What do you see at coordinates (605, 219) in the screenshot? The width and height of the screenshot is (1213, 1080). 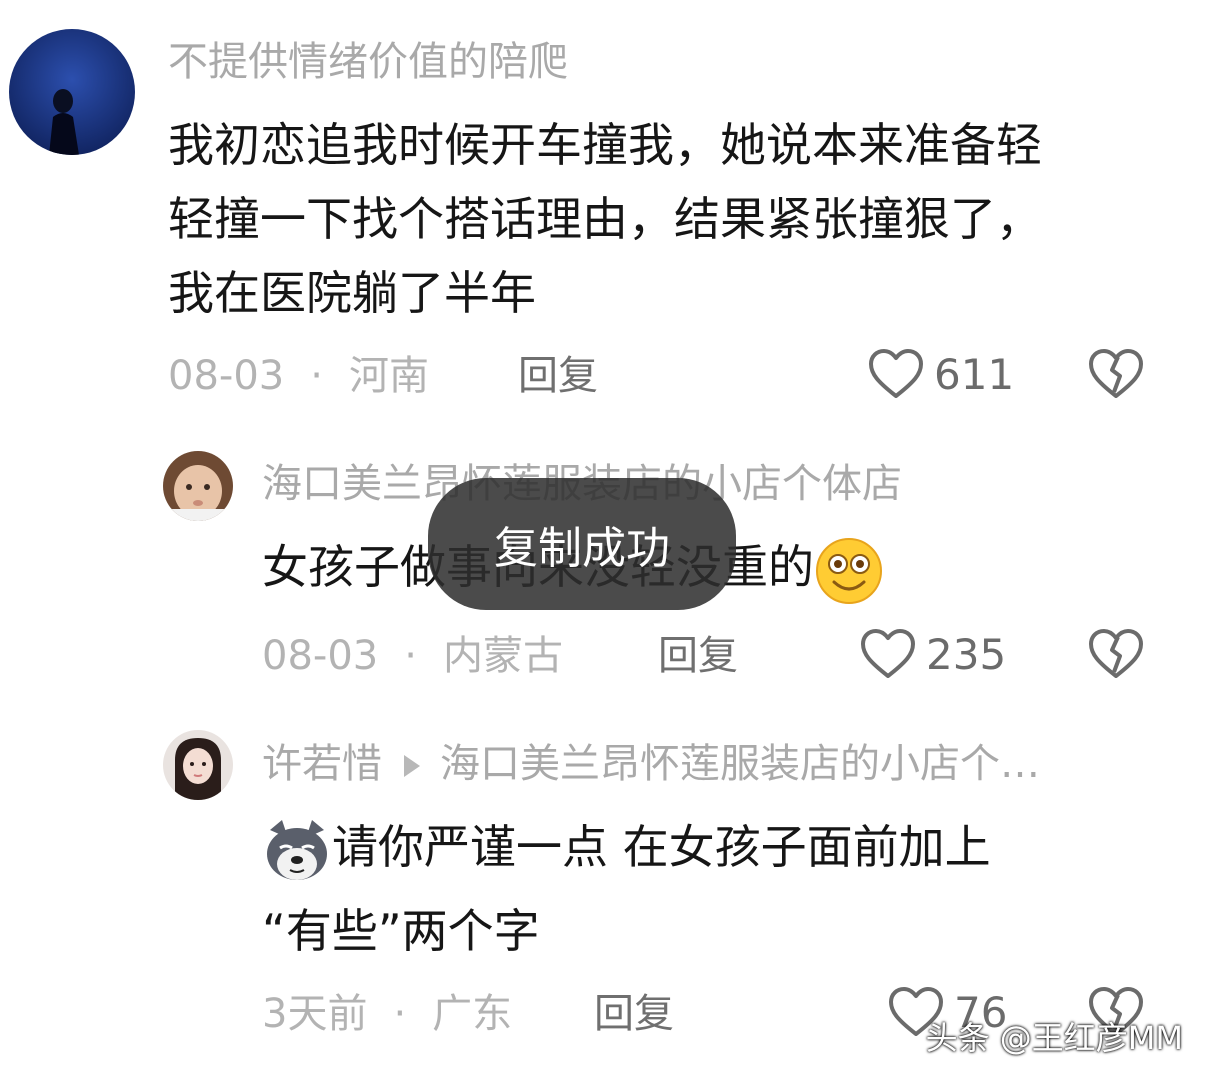 I see `comment-text-line: 轻撞一下找个搭话理由，结果紧张撞狠了，` at bounding box center [605, 219].